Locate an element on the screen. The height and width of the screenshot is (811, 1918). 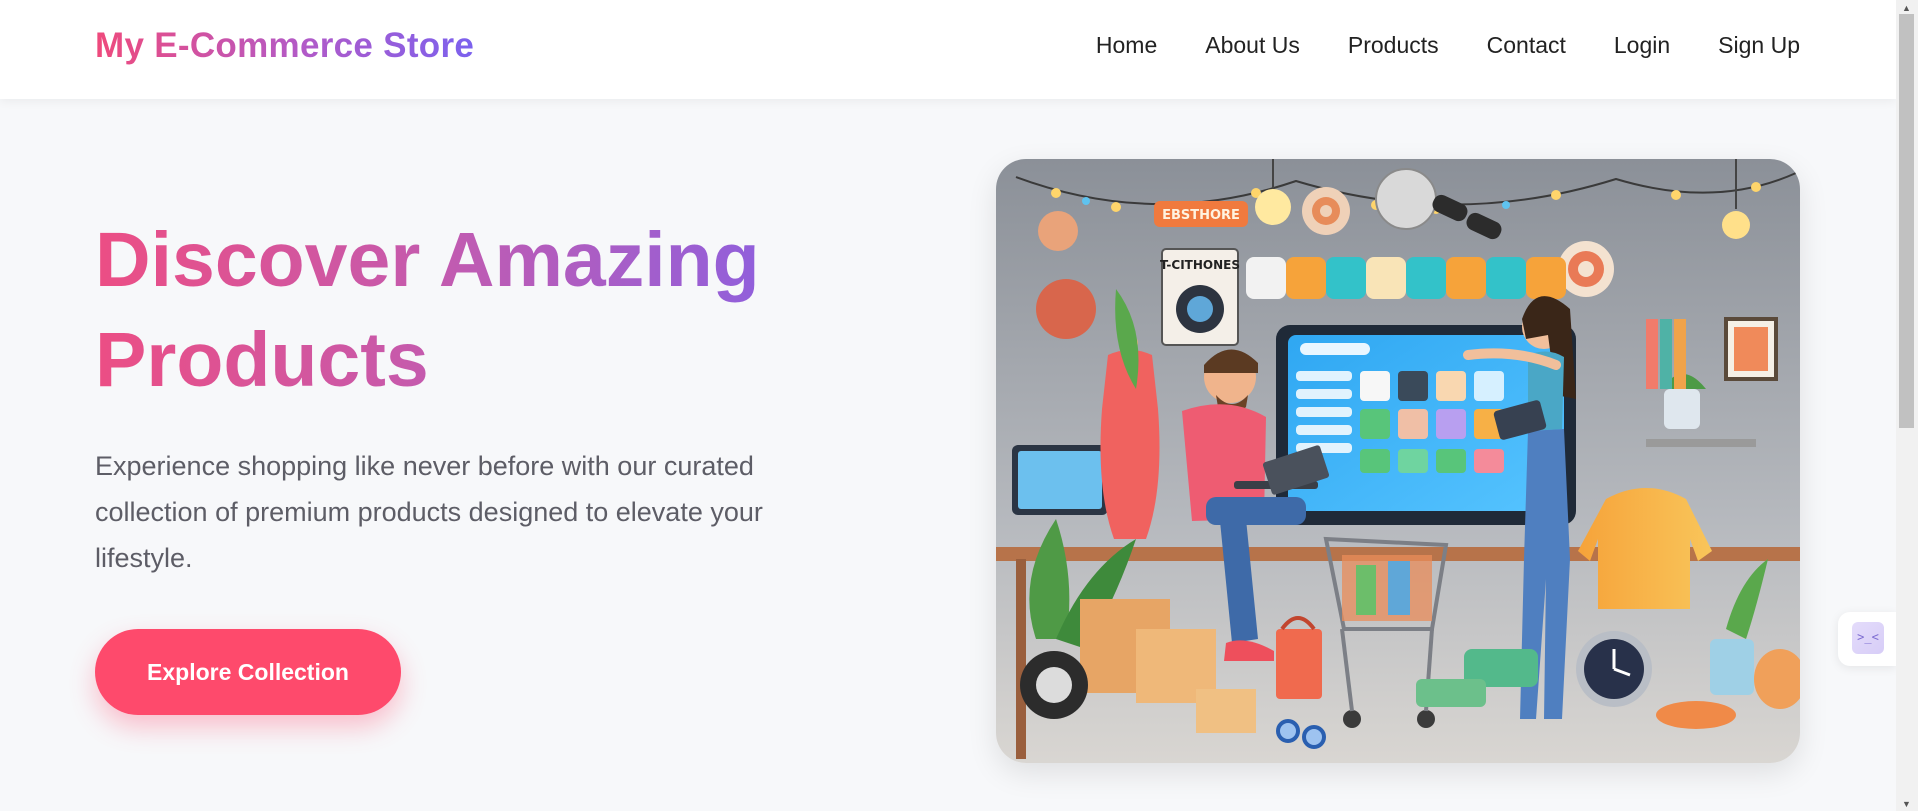
nav-products-link: Products is located at coordinates (1393, 45).